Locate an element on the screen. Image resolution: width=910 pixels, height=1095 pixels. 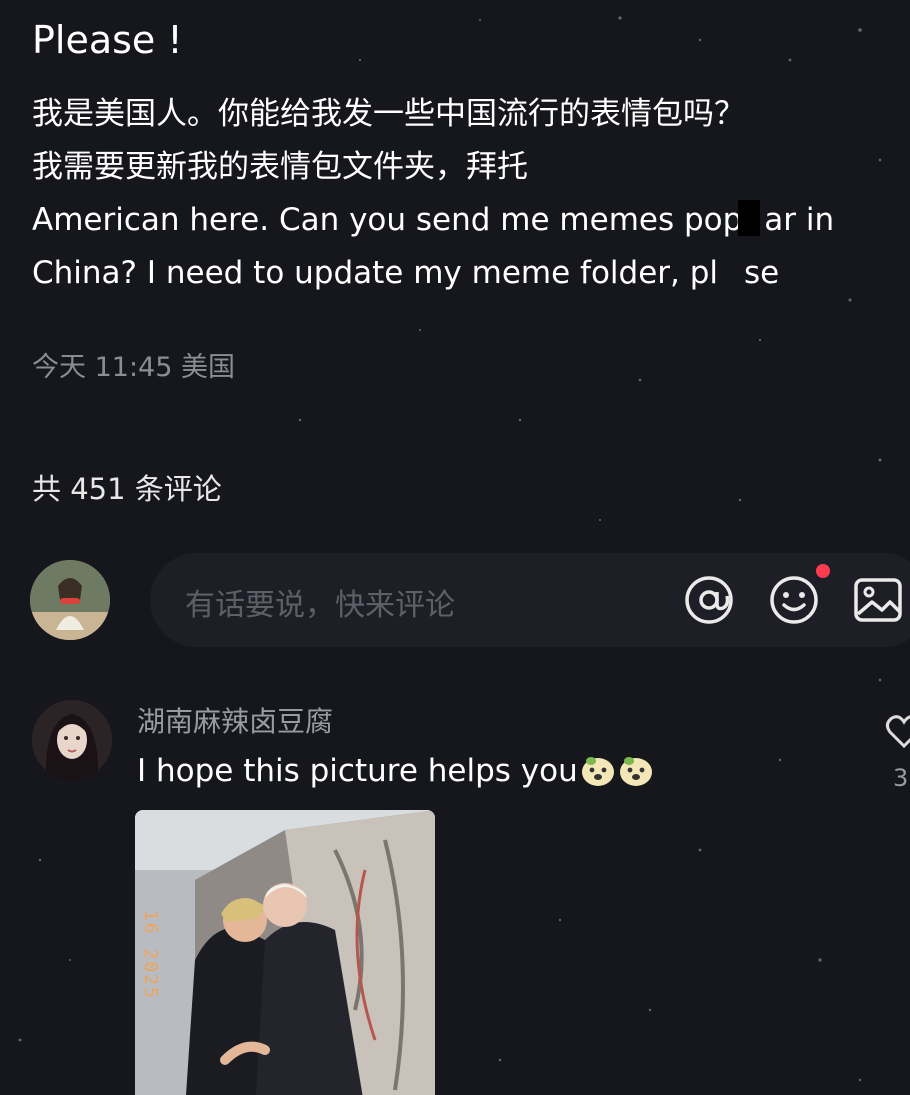
comment-text: I hope this picture helps you is located at coordinates (395, 771).